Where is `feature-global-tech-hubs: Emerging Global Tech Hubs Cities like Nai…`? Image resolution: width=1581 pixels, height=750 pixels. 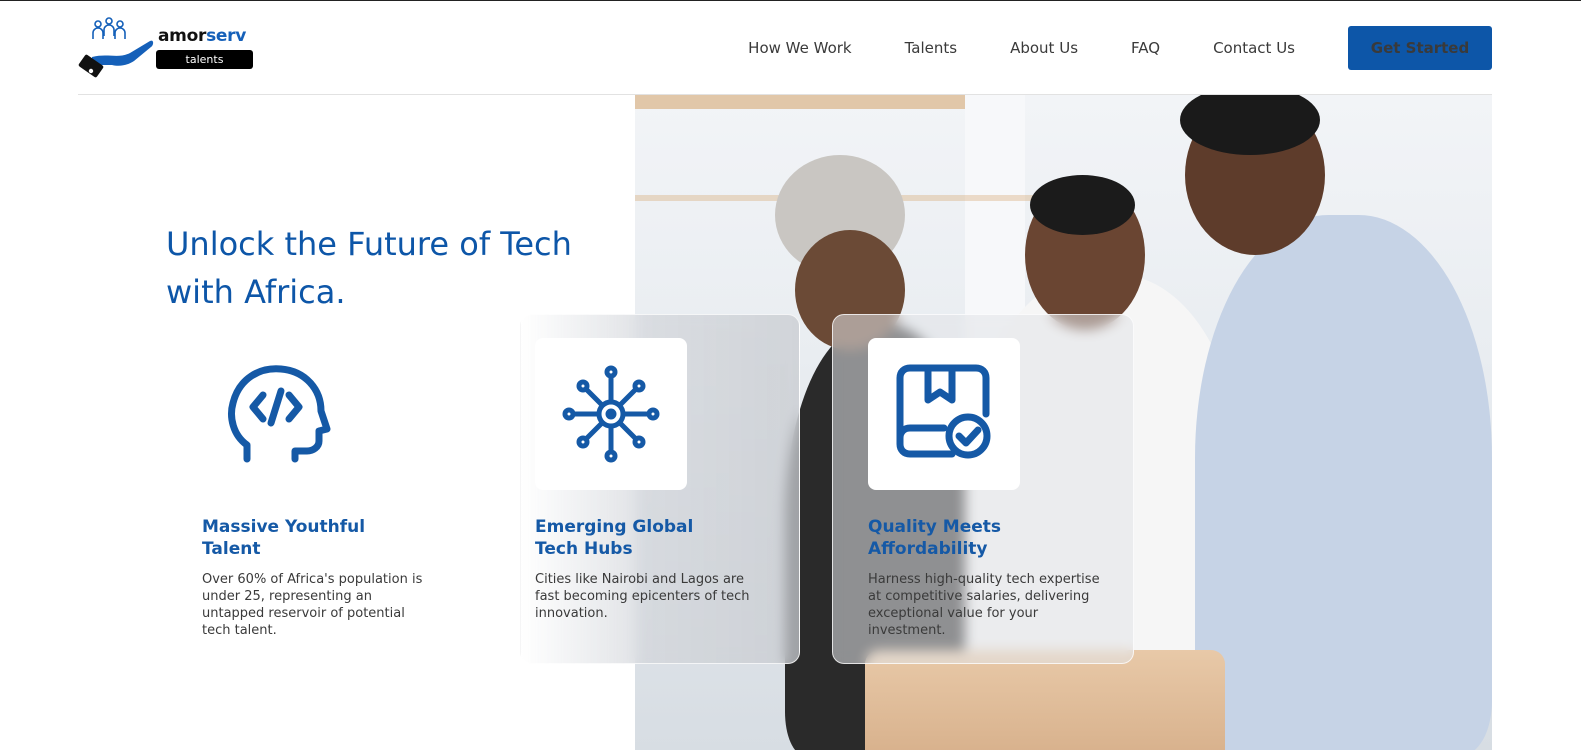
feature-global-tech-hubs: Emerging Global Tech Hubs Cities like Nai… is located at coordinates (685, 480).